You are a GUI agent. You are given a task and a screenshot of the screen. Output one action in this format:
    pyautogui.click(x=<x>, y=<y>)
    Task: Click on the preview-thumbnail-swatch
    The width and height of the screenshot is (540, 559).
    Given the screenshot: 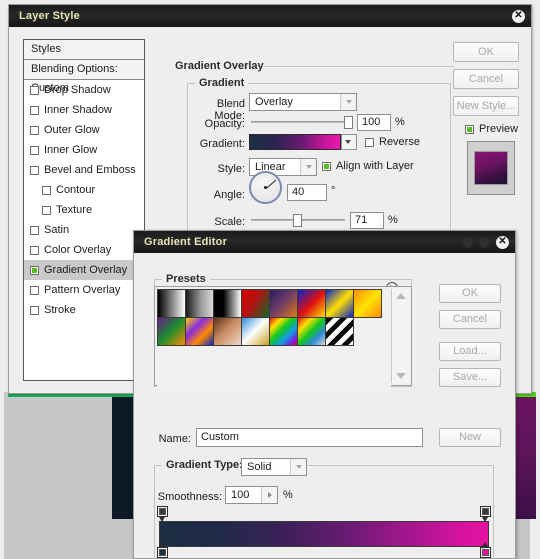 What is the action you would take?
    pyautogui.click(x=491, y=168)
    